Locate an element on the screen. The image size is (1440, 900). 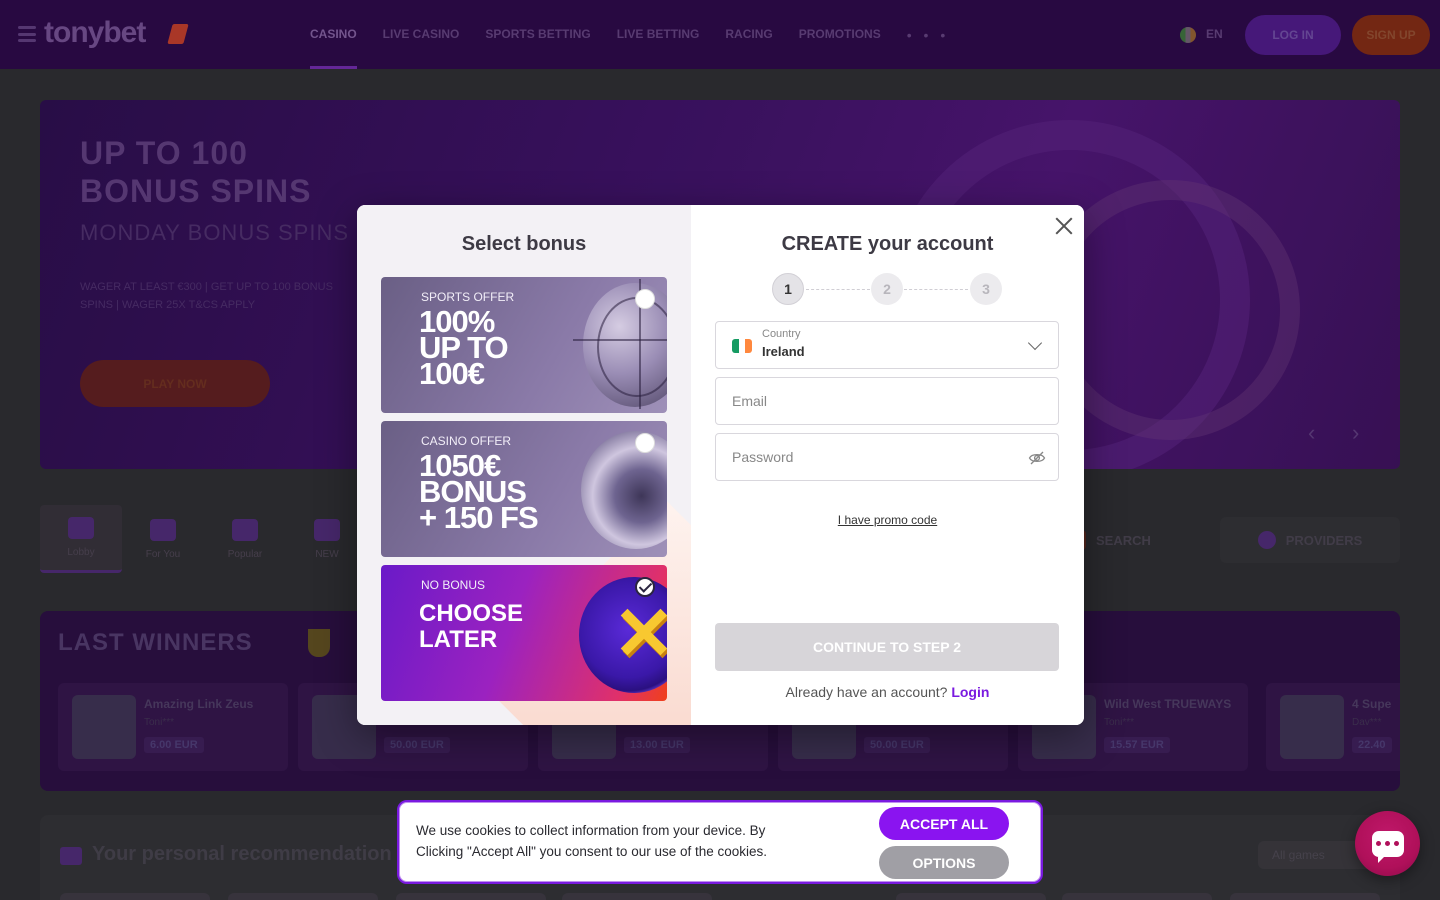
bonus-line: CHOOSE is located at coordinates (471, 613).